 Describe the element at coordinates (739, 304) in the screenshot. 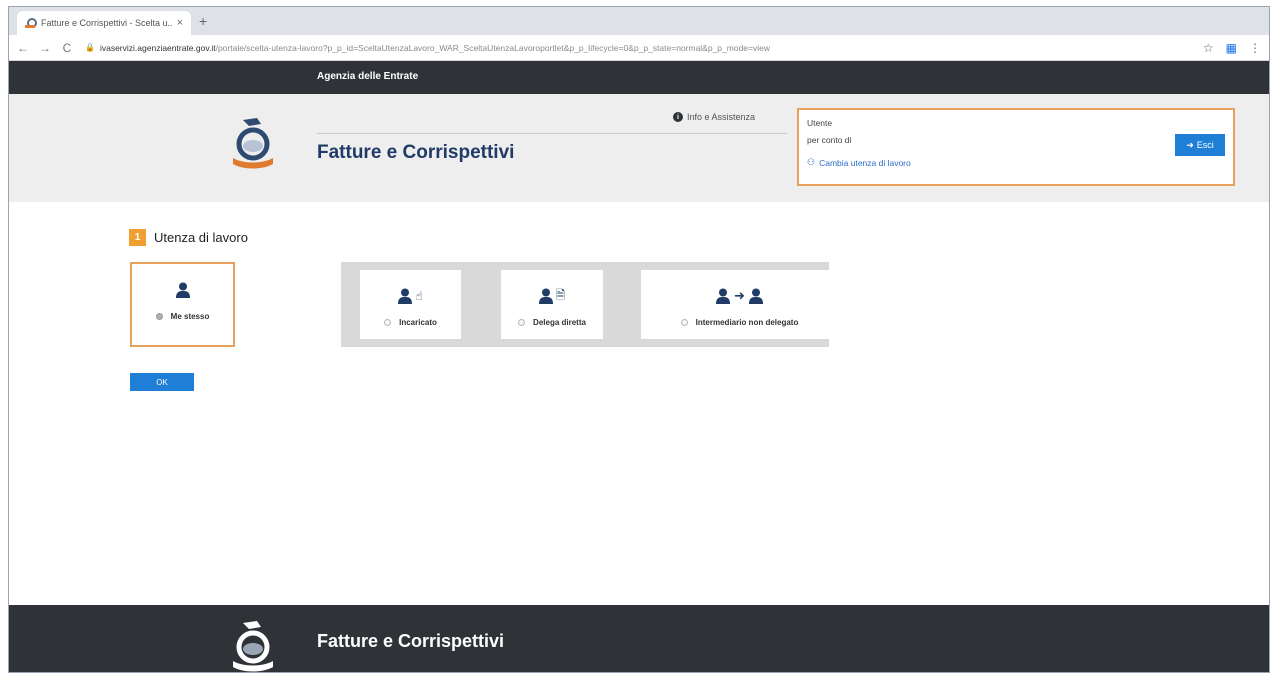

I see `option-card-intermediario: ➜ Intermediario non delegato` at that location.